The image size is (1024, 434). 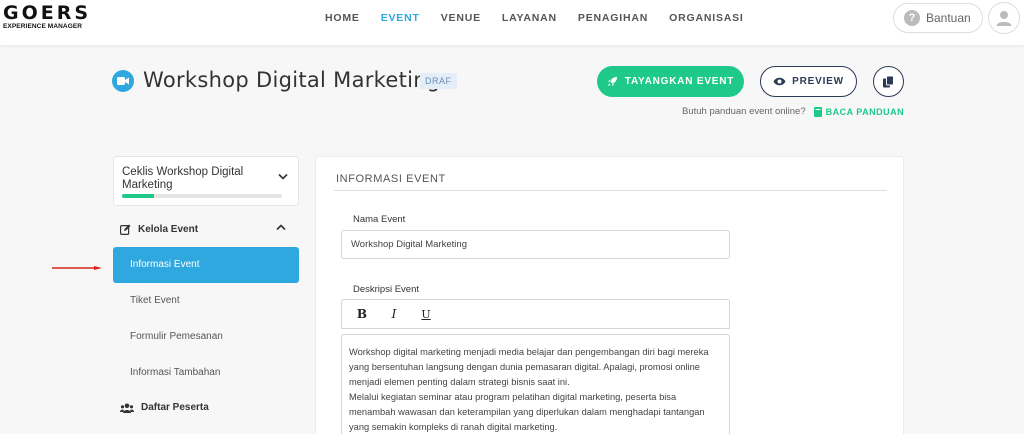 What do you see at coordinates (127, 408) in the screenshot?
I see `users-icon` at bounding box center [127, 408].